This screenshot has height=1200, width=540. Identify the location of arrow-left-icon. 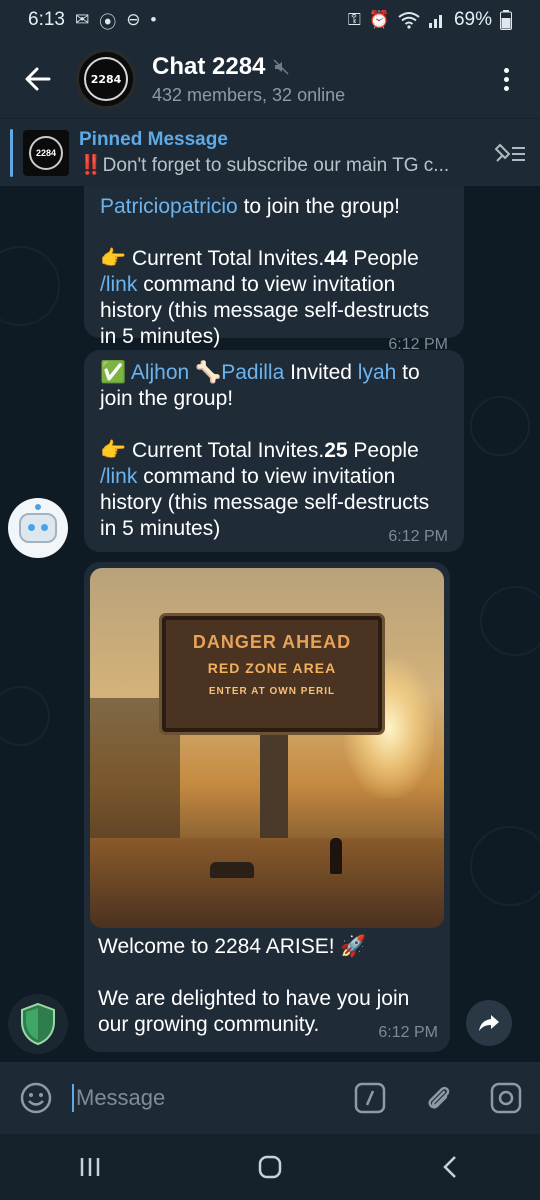
(38, 79).